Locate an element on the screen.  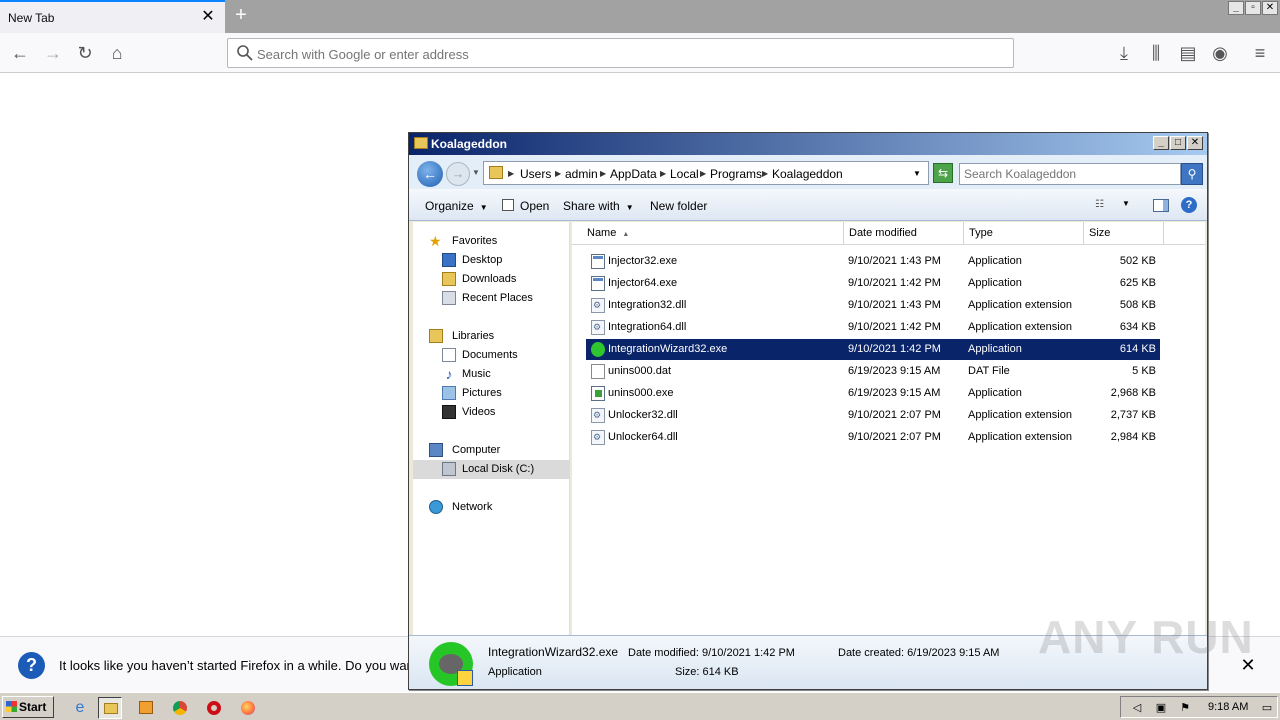
views-icon: ☷ is located at coordinates (1102, 205).